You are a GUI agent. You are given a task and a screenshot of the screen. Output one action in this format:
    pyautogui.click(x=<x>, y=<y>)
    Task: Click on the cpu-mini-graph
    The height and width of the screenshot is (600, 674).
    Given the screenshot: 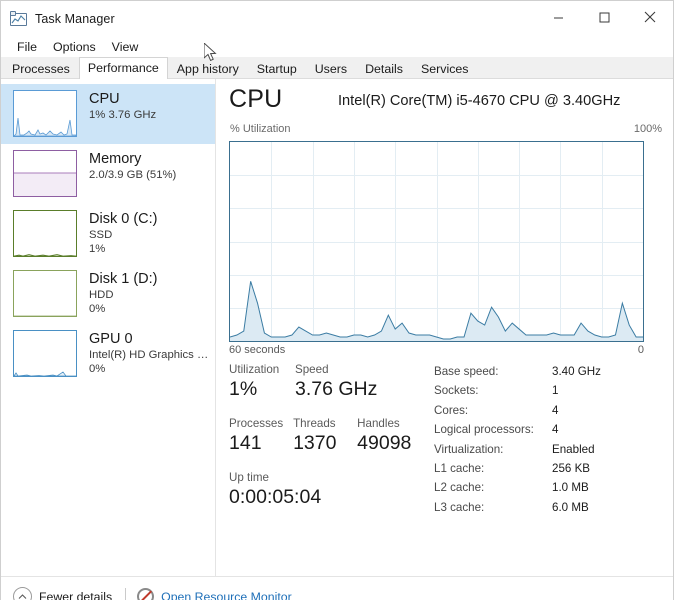 What is the action you would take?
    pyautogui.click(x=45, y=113)
    